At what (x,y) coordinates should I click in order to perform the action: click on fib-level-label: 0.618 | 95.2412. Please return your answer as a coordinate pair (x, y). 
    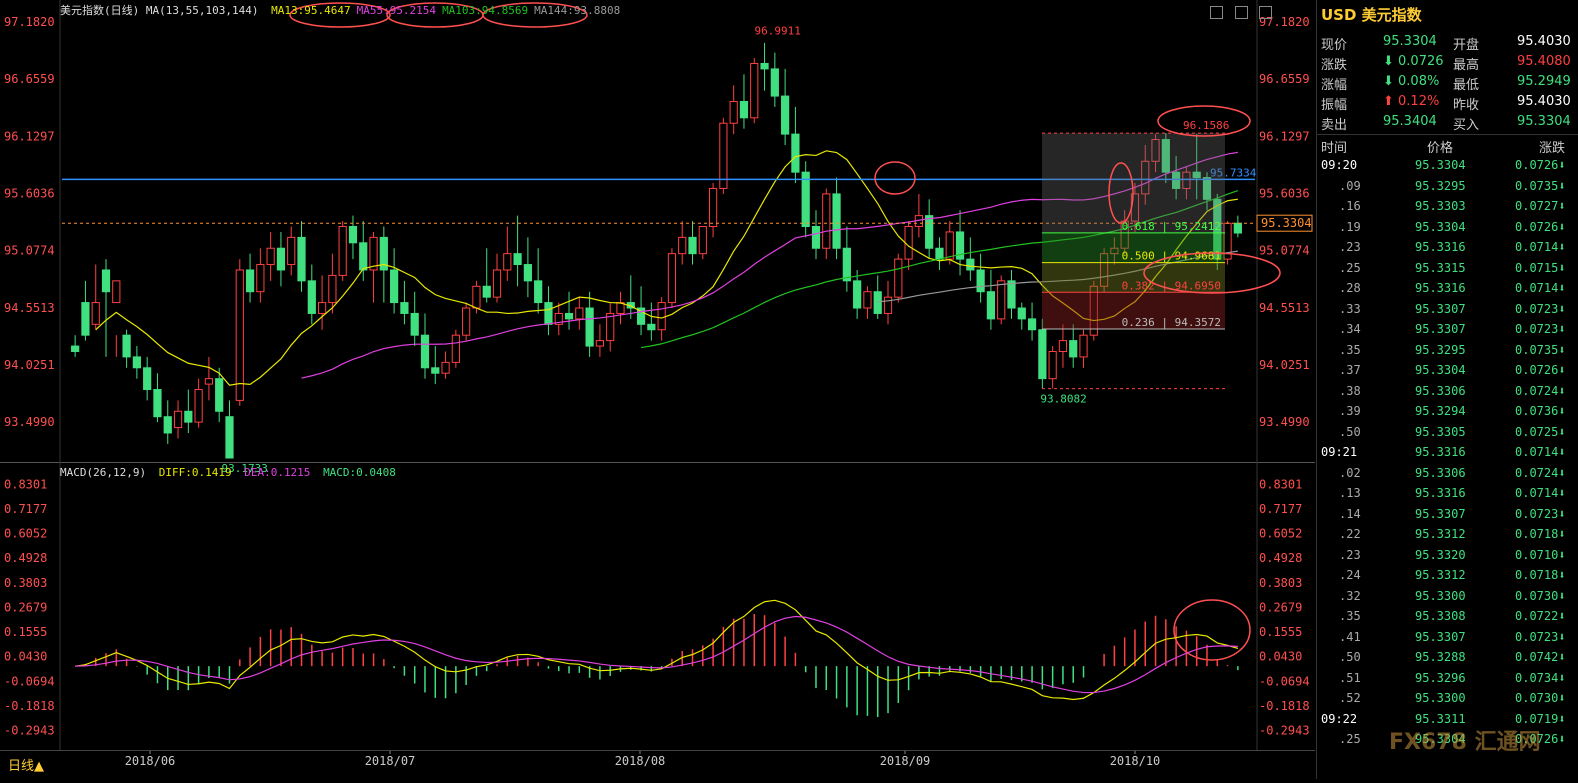
    Looking at the image, I should click on (1171, 226).